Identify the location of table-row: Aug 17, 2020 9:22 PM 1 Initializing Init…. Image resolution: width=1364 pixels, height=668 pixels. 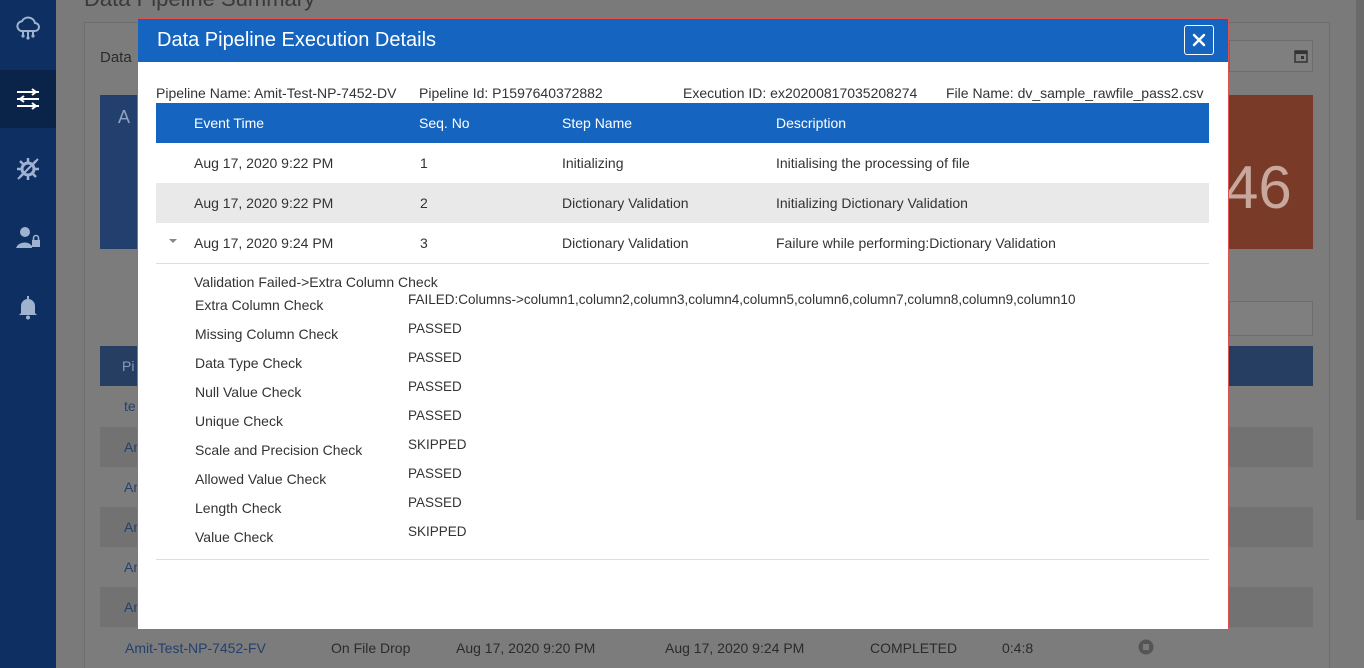
(682, 163).